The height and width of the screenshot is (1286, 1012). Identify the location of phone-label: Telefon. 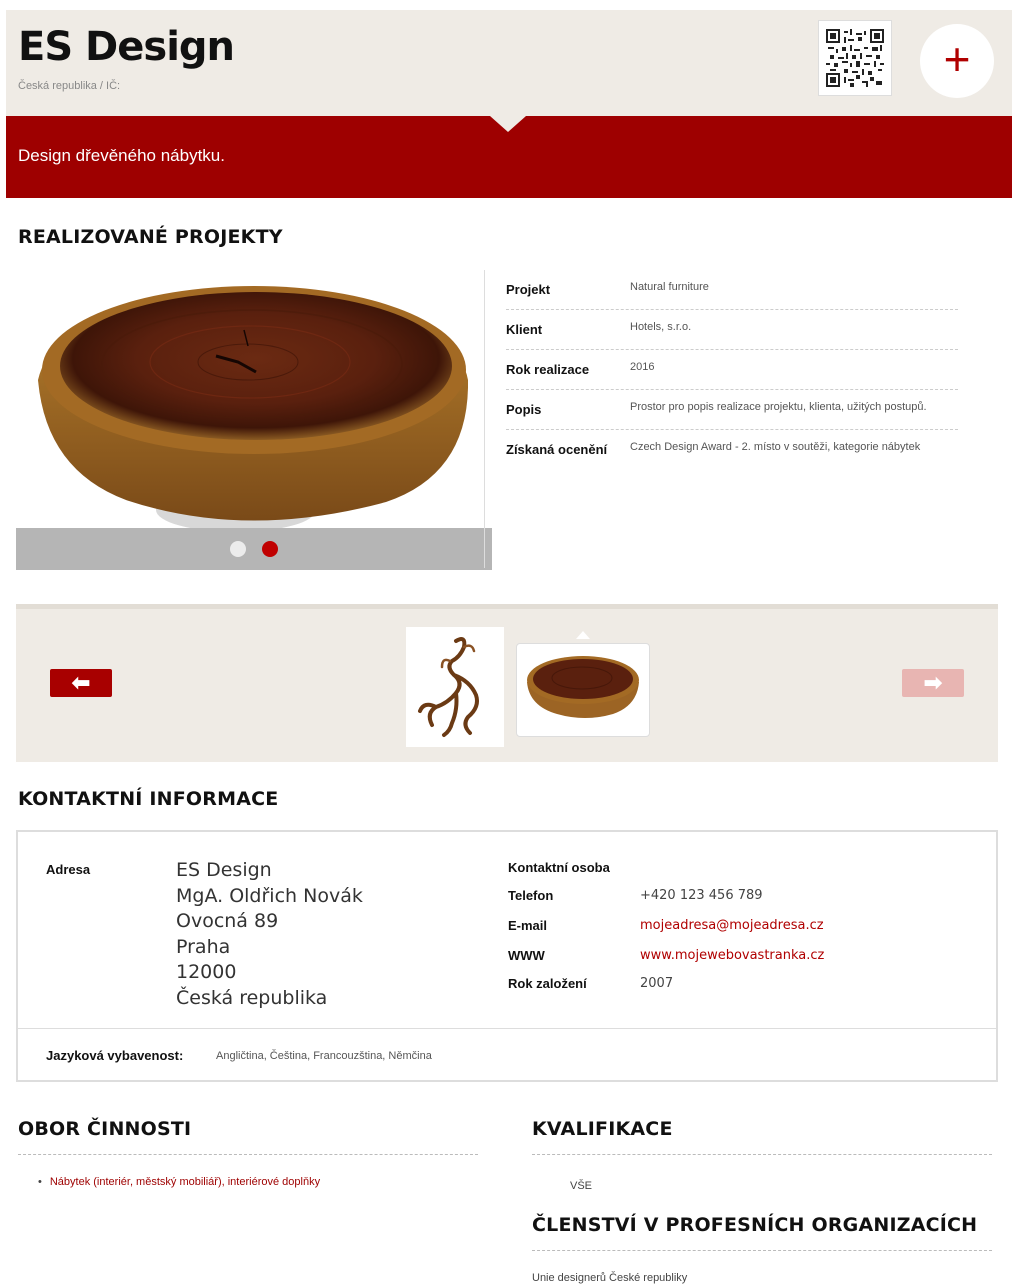
(531, 895).